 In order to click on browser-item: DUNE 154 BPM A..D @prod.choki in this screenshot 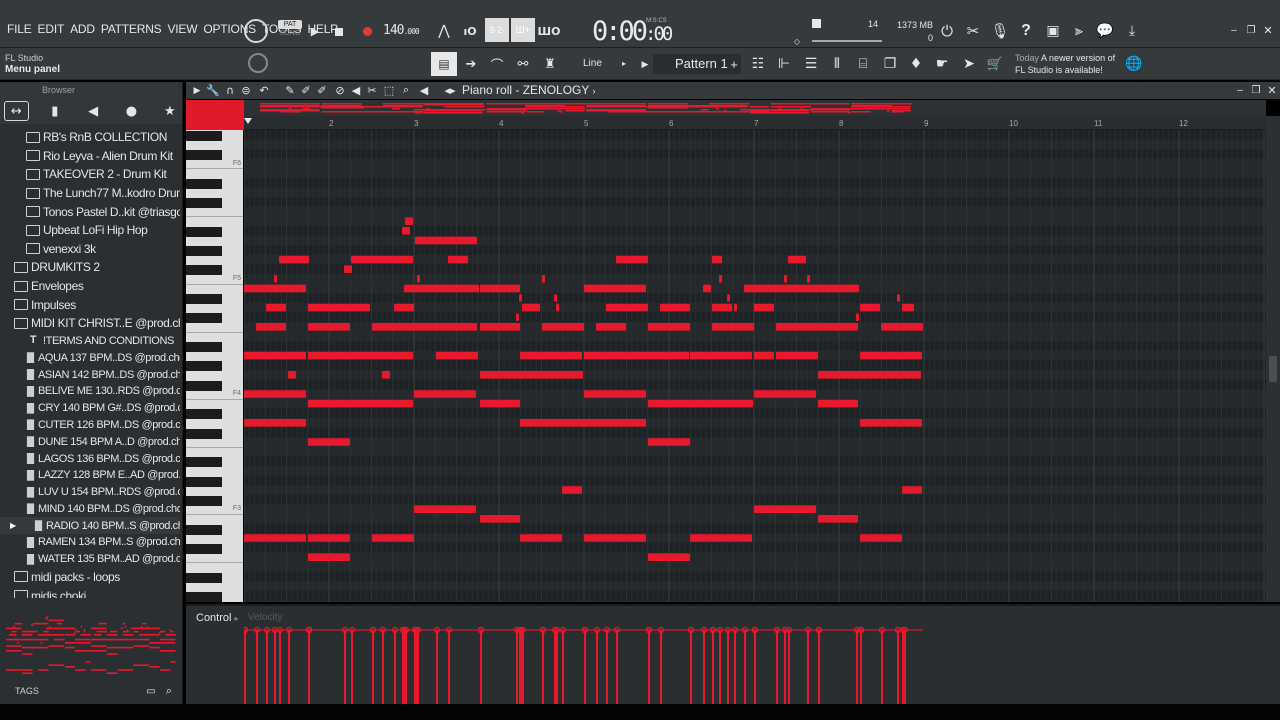, I will do `click(90, 441)`.